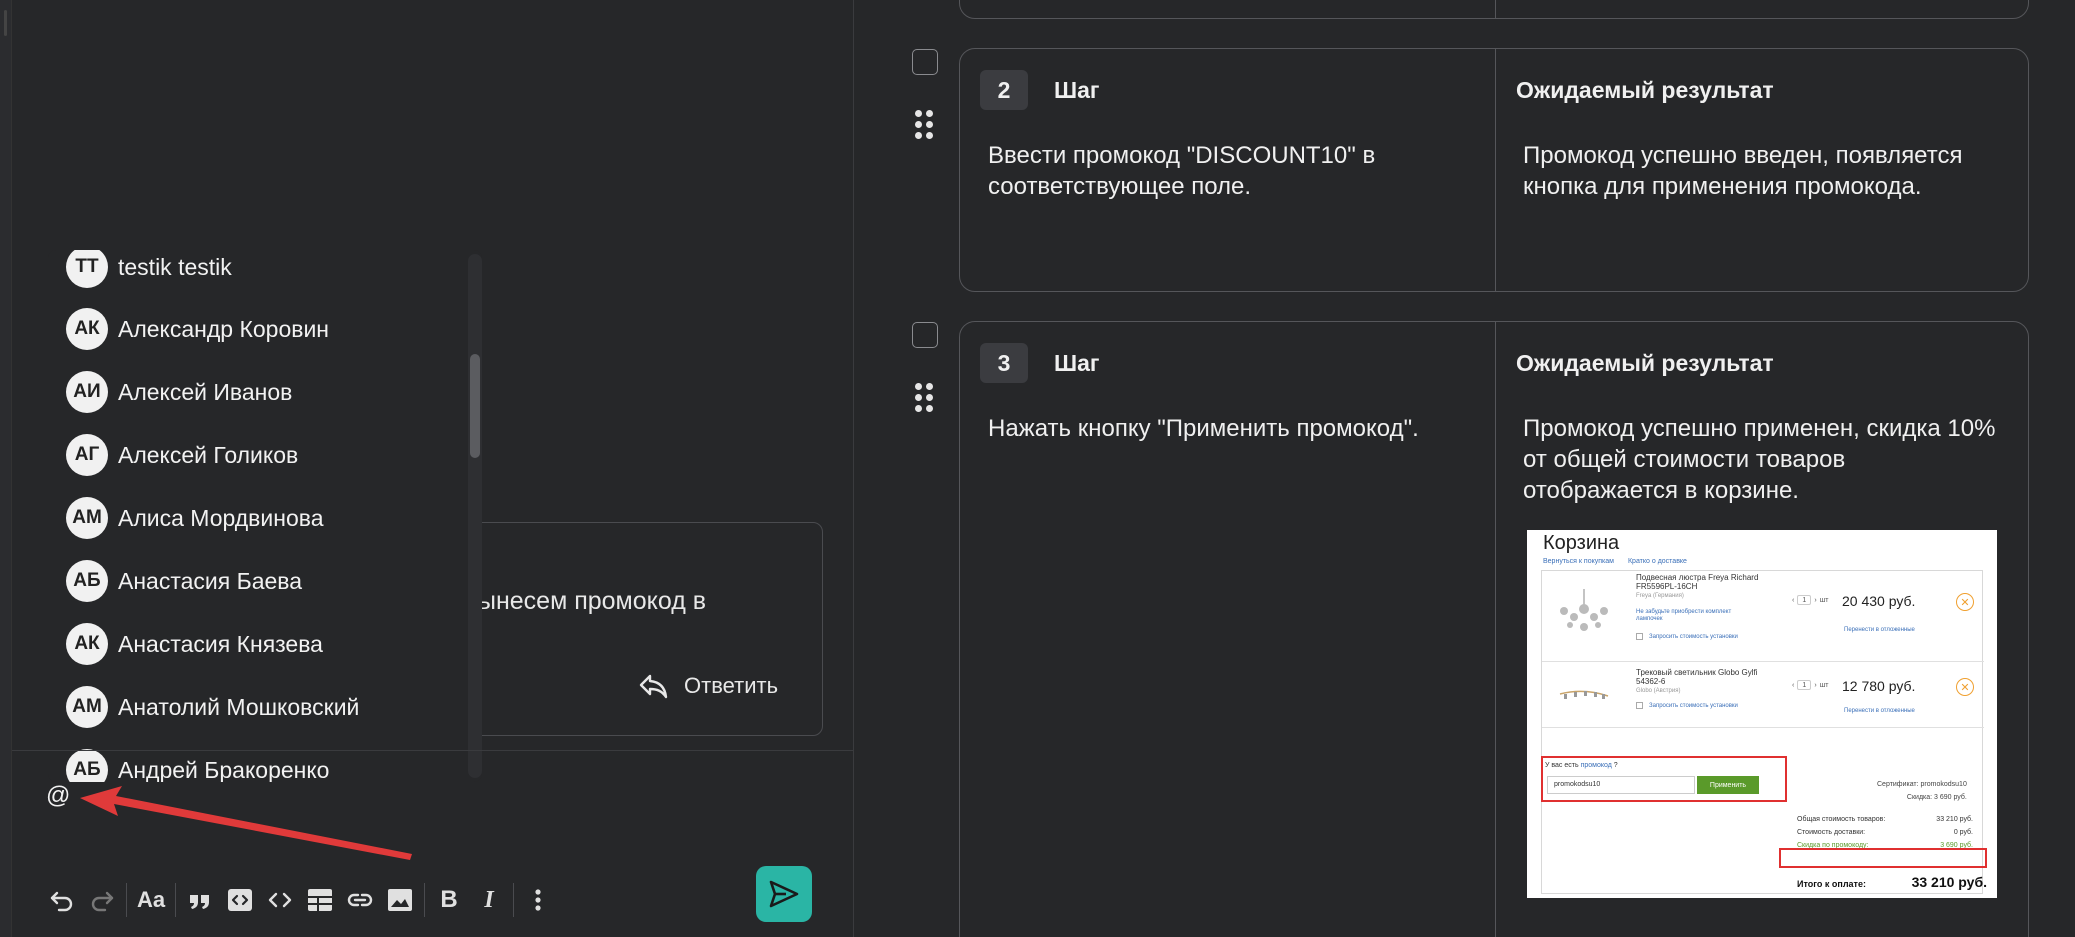  Describe the element at coordinates (1879, 686) in the screenshot. I see `product-price: 12 780 руб.` at that location.